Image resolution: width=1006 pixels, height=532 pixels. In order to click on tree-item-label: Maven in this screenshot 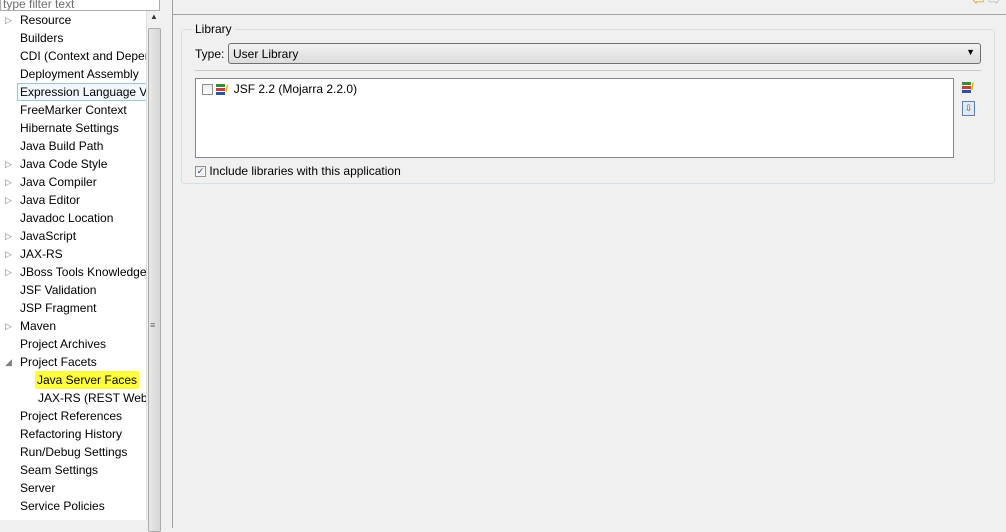, I will do `click(38, 326)`.